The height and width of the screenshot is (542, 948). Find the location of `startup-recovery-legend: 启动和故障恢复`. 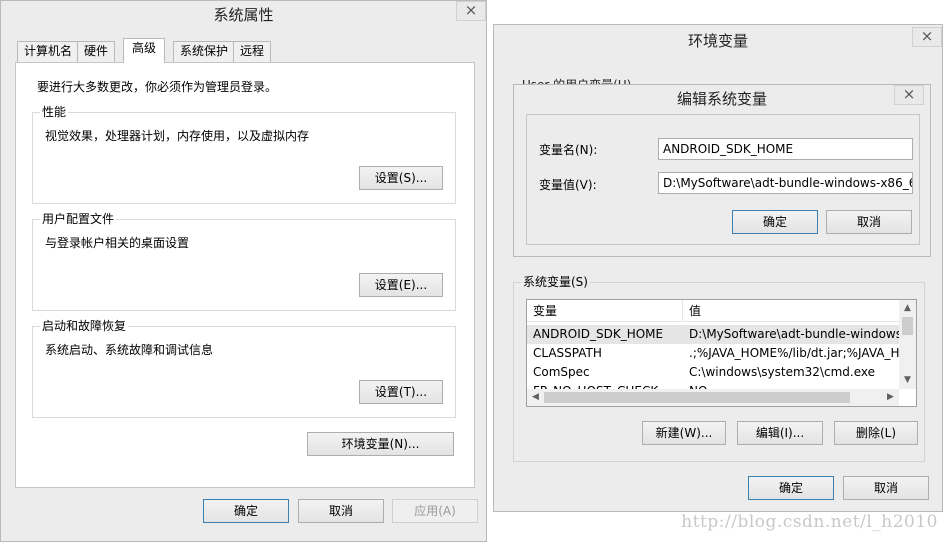

startup-recovery-legend: 启动和故障恢复 is located at coordinates (84, 326).